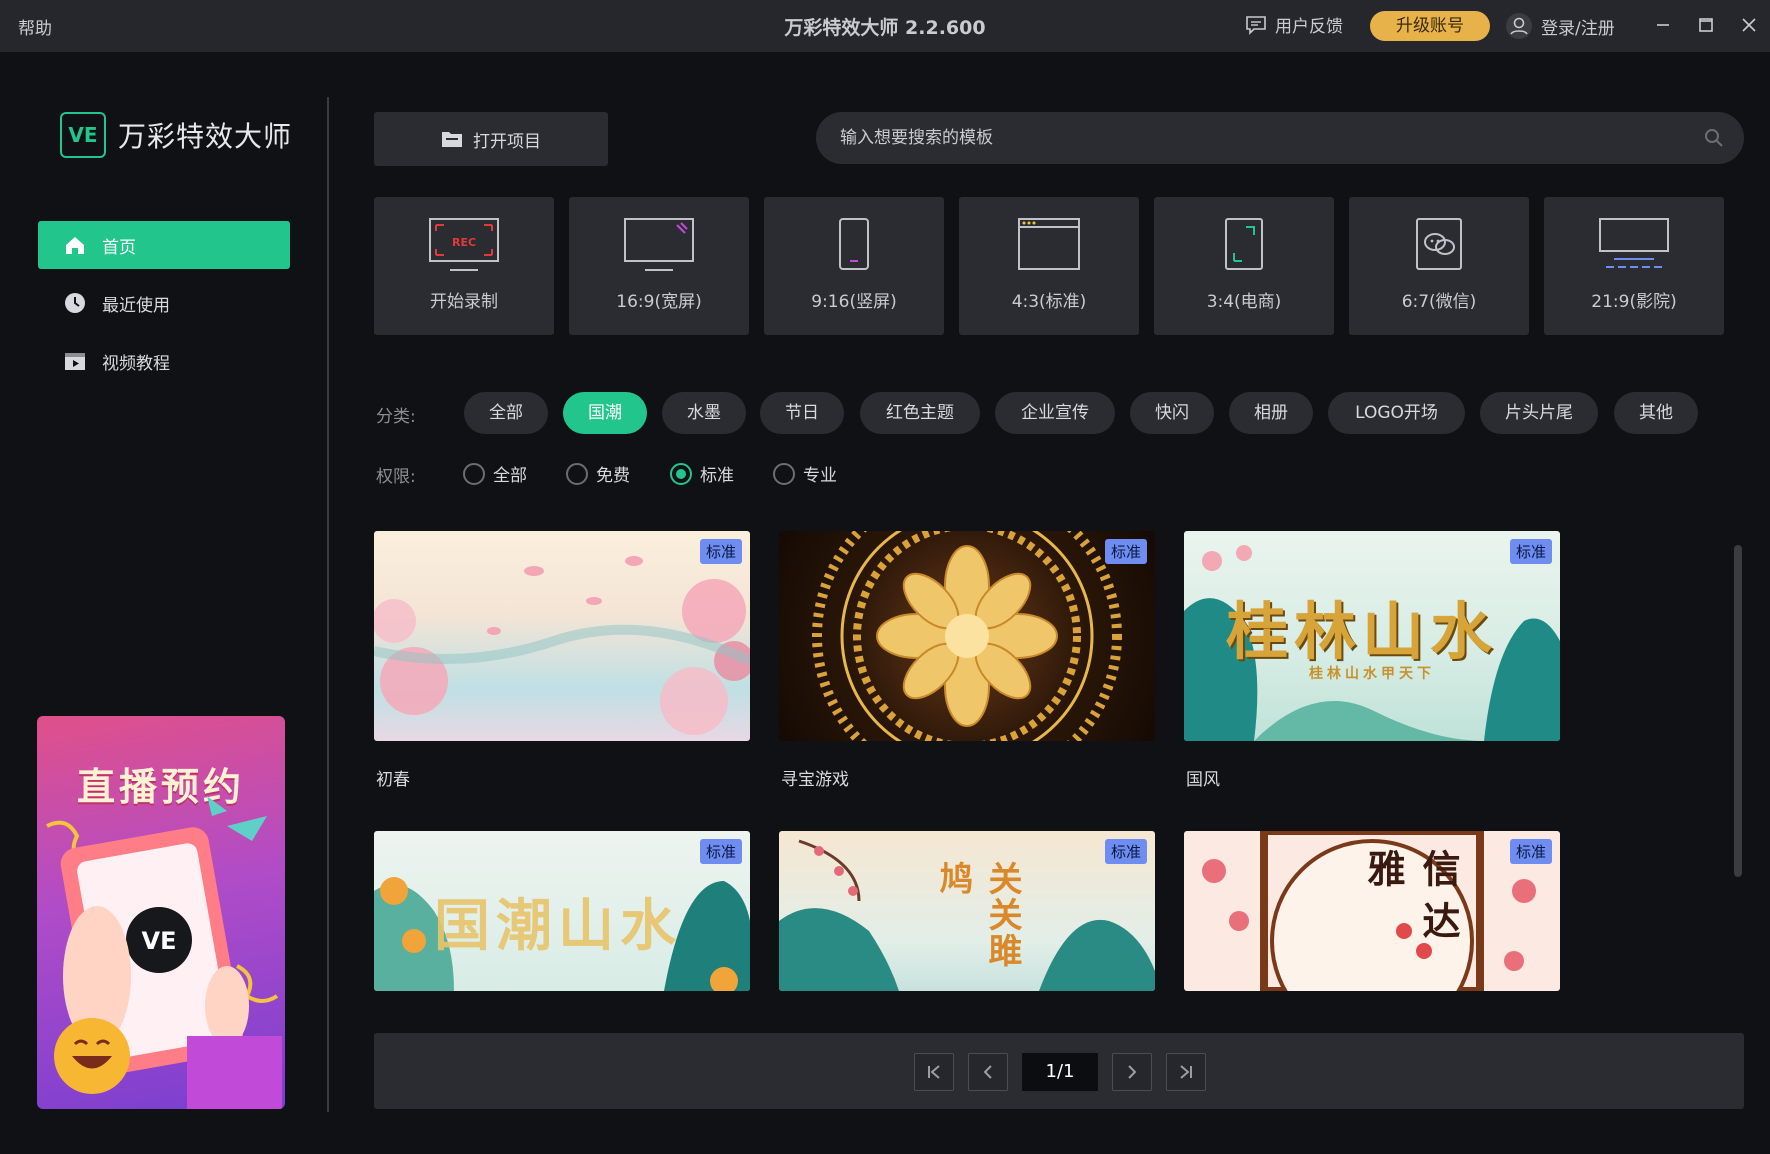 The height and width of the screenshot is (1154, 1770). Describe the element at coordinates (205, 136) in the screenshot. I see `logo-text: 万彩特效大师` at that location.